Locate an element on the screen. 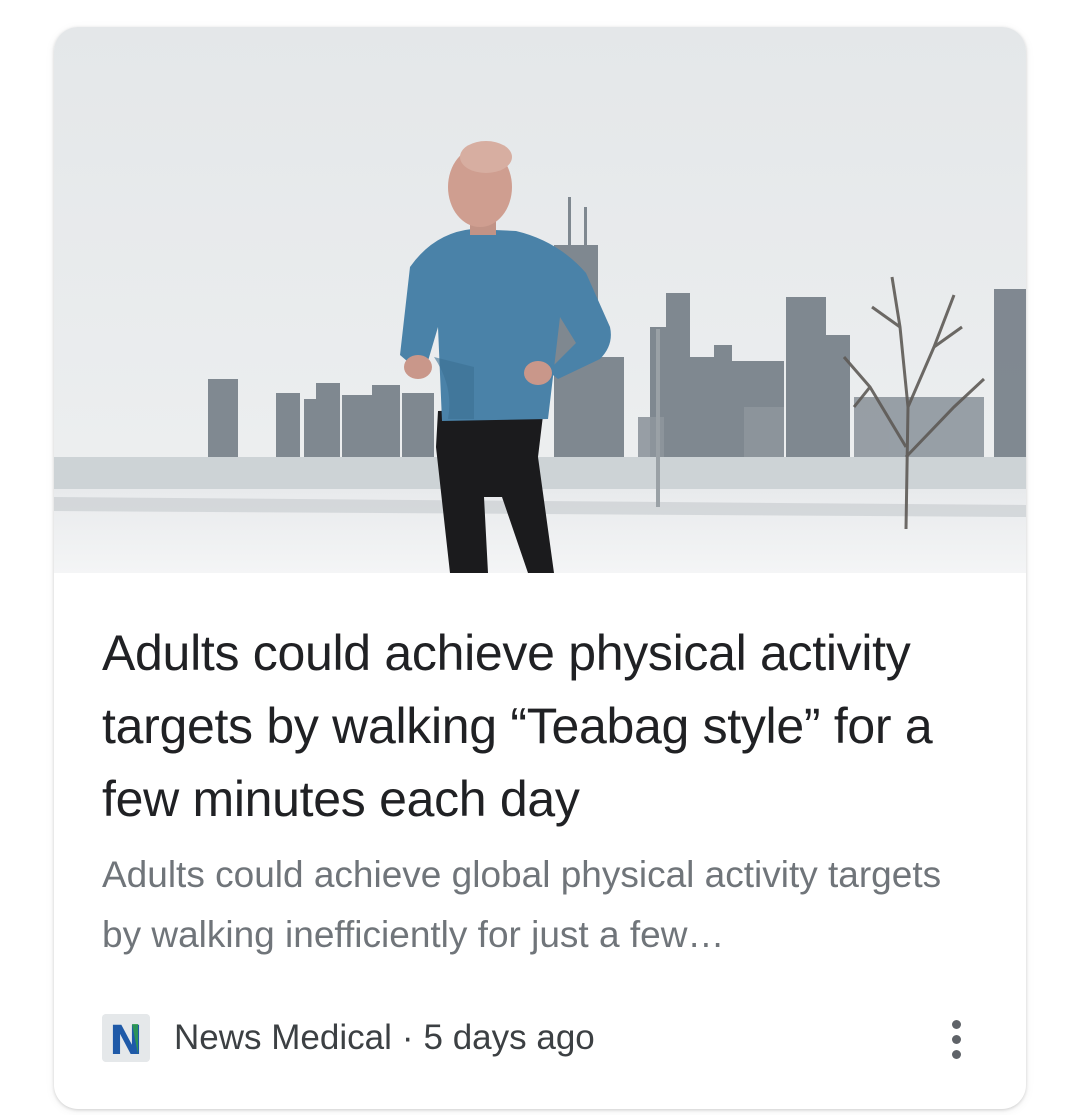  source-row: N News Medical · 5 days ago is located at coordinates (348, 1038).